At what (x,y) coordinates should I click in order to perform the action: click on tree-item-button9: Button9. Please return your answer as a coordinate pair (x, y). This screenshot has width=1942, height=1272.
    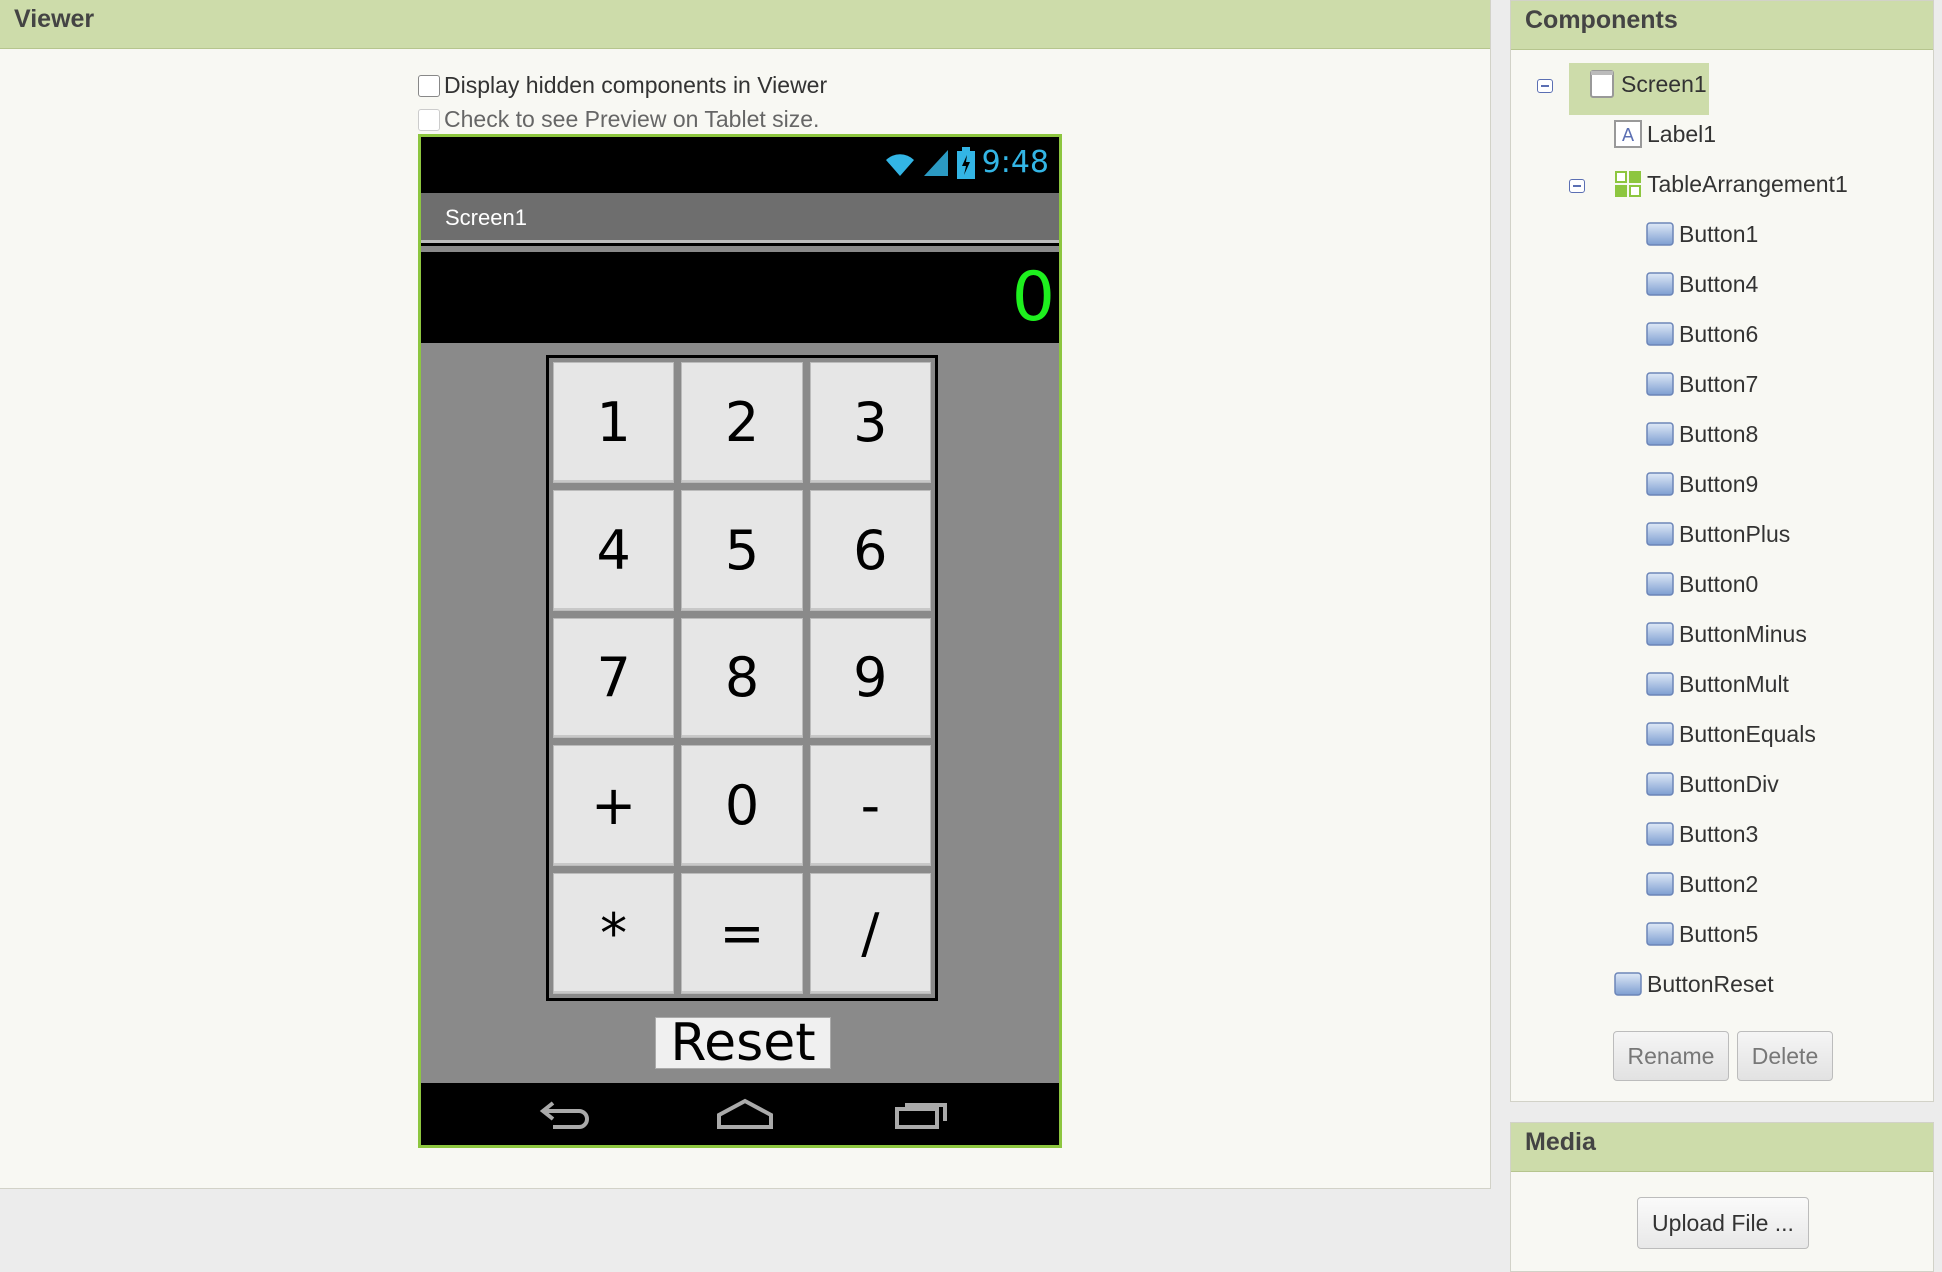
    Looking at the image, I should click on (1701, 484).